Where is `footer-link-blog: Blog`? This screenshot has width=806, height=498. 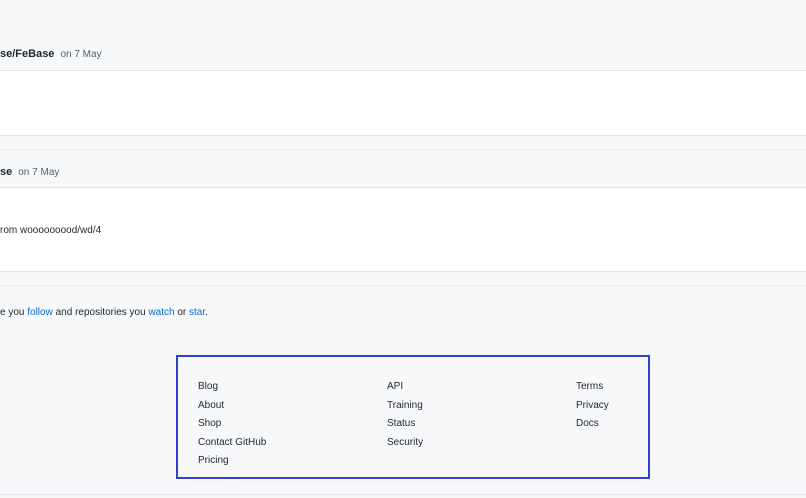
footer-link-blog: Blog is located at coordinates (232, 387).